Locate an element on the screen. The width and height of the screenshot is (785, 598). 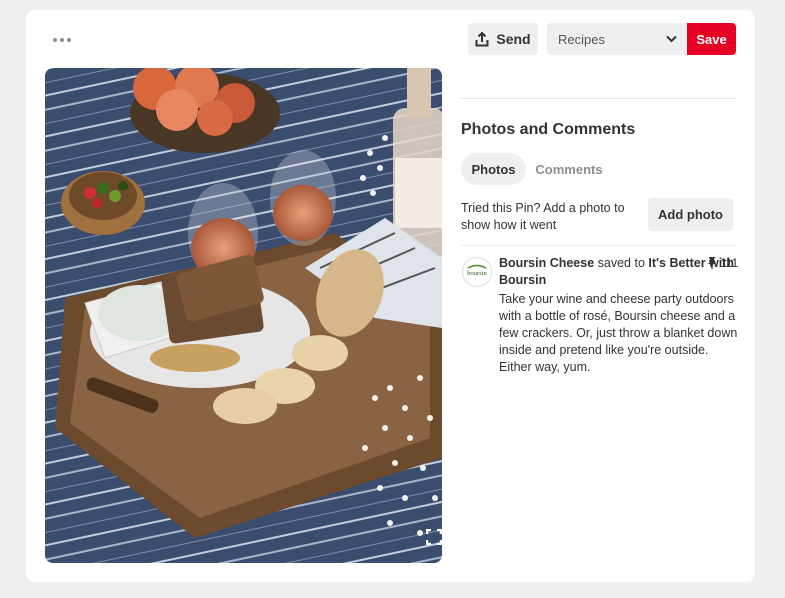
boursin-logo-icon: boursin is located at coordinates (477, 270).